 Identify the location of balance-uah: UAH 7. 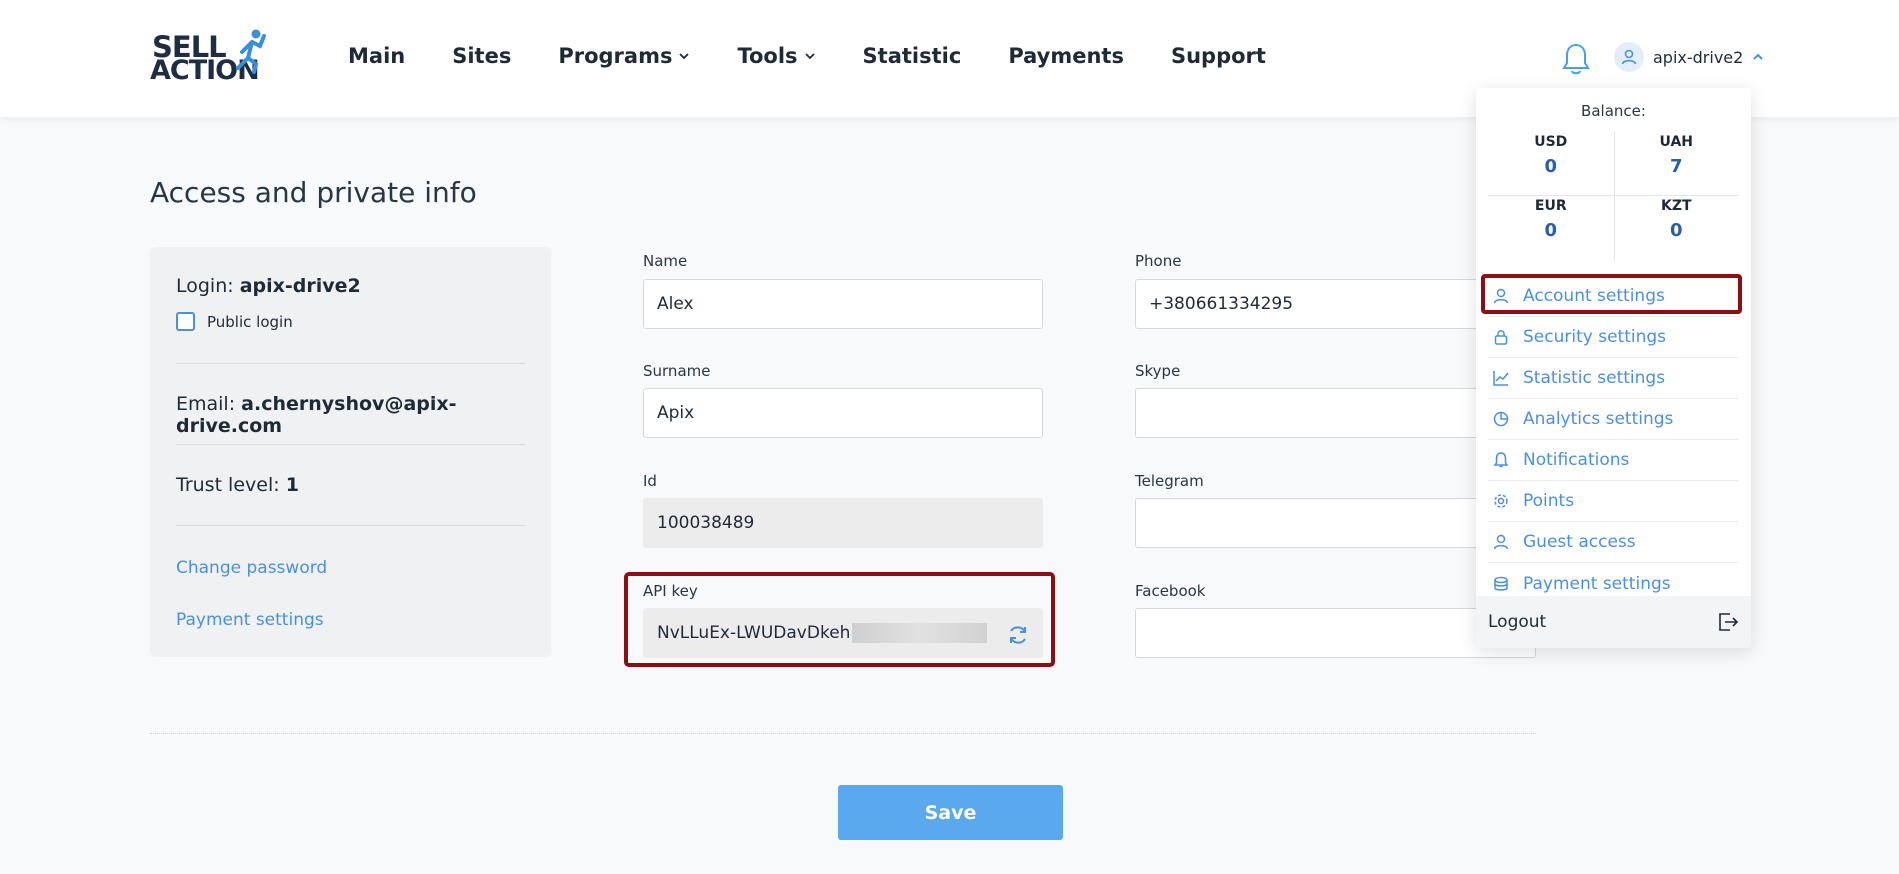
(1676, 155).